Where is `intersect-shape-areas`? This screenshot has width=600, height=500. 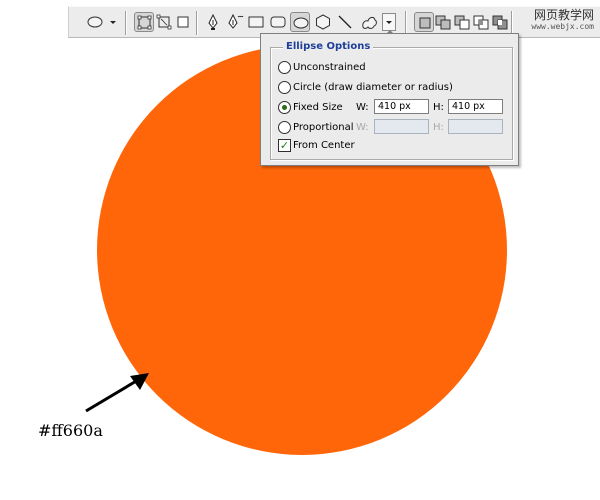 intersect-shape-areas is located at coordinates (481, 22).